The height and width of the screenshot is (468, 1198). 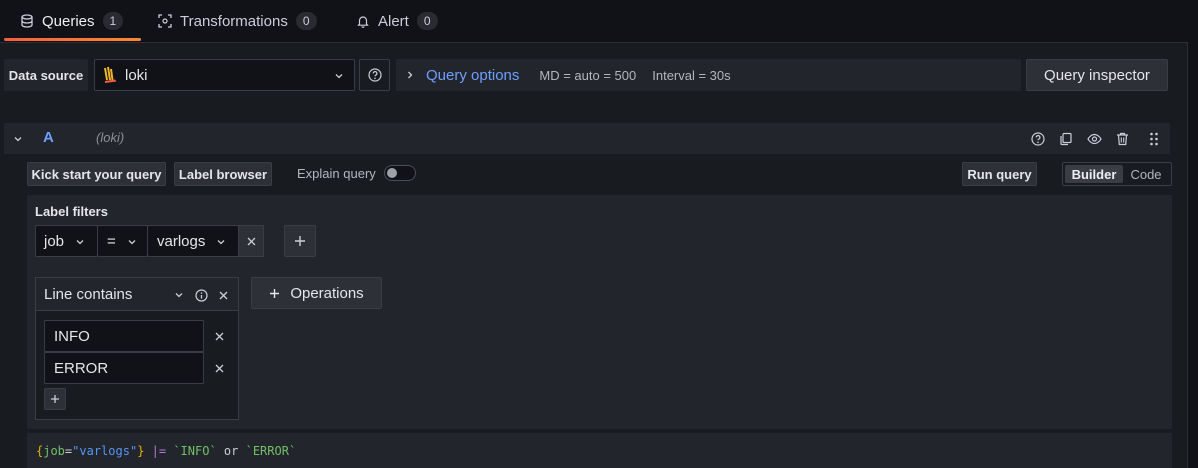 What do you see at coordinates (105, 451) in the screenshot?
I see `preview-label-value: "varlogs"` at bounding box center [105, 451].